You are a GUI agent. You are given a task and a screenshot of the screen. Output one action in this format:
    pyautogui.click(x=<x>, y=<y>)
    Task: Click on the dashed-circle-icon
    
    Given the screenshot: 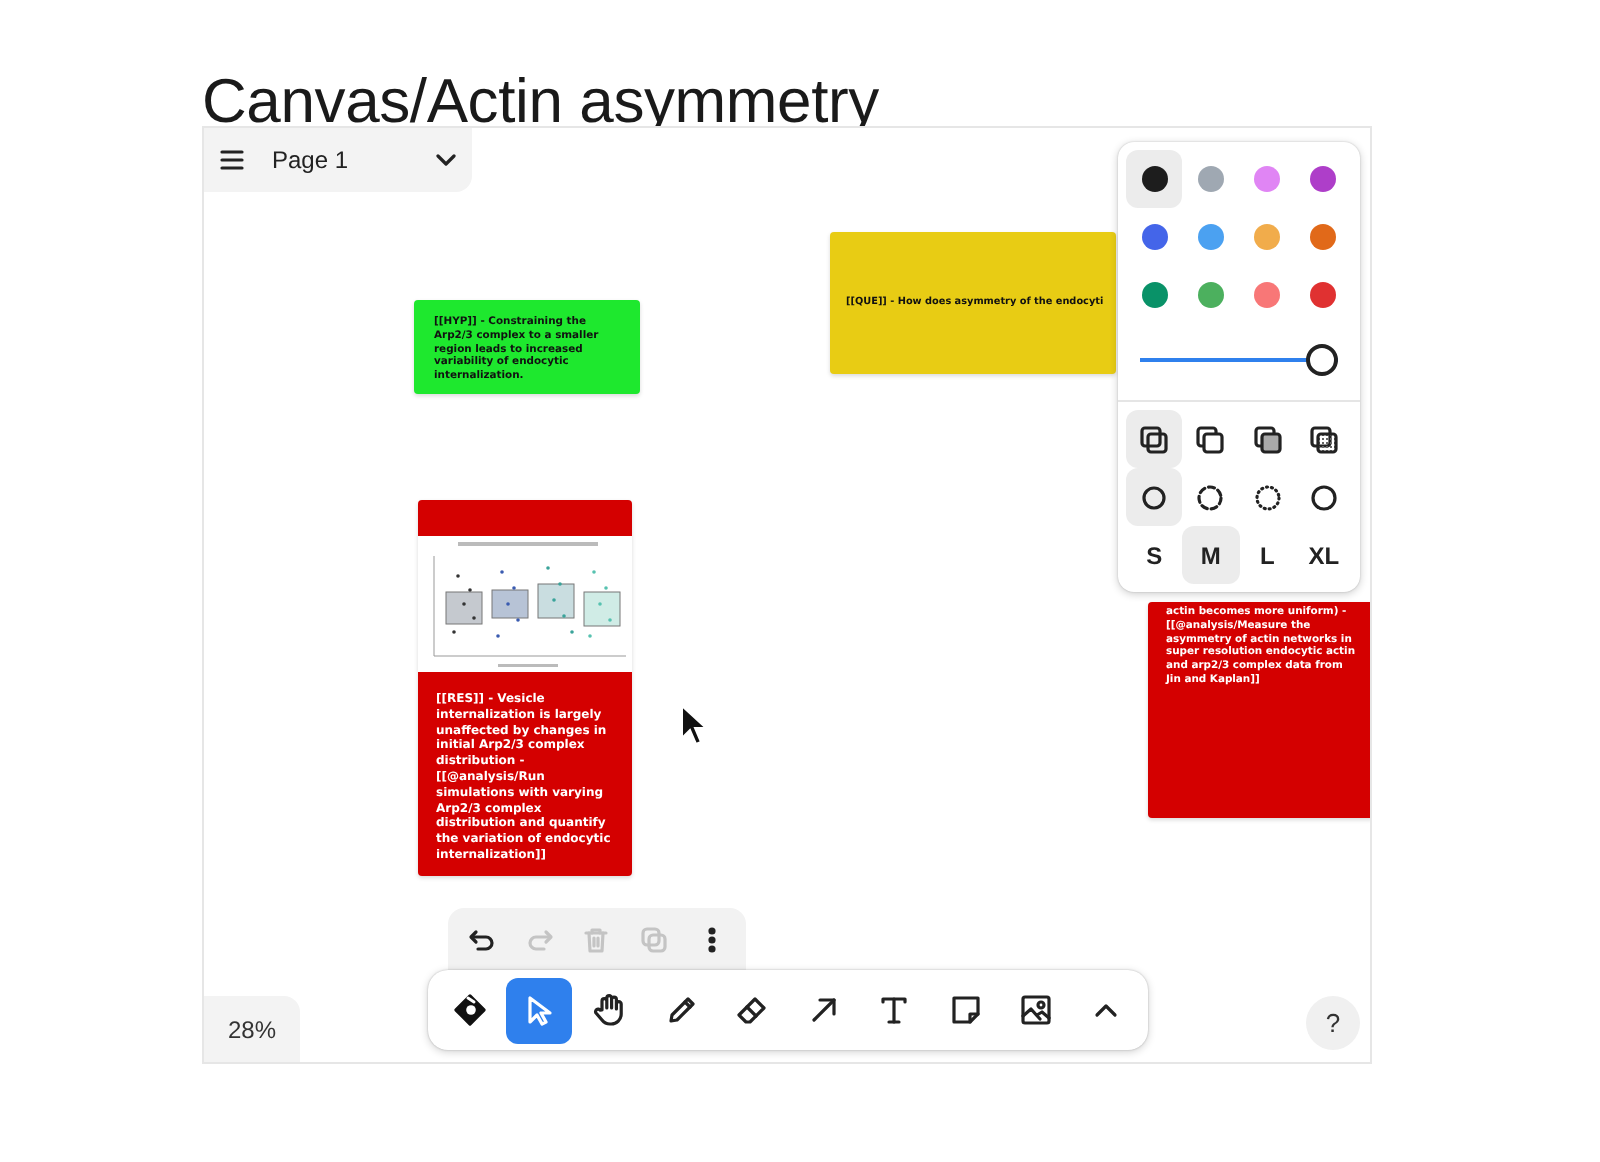 What is the action you would take?
    pyautogui.click(x=1210, y=497)
    